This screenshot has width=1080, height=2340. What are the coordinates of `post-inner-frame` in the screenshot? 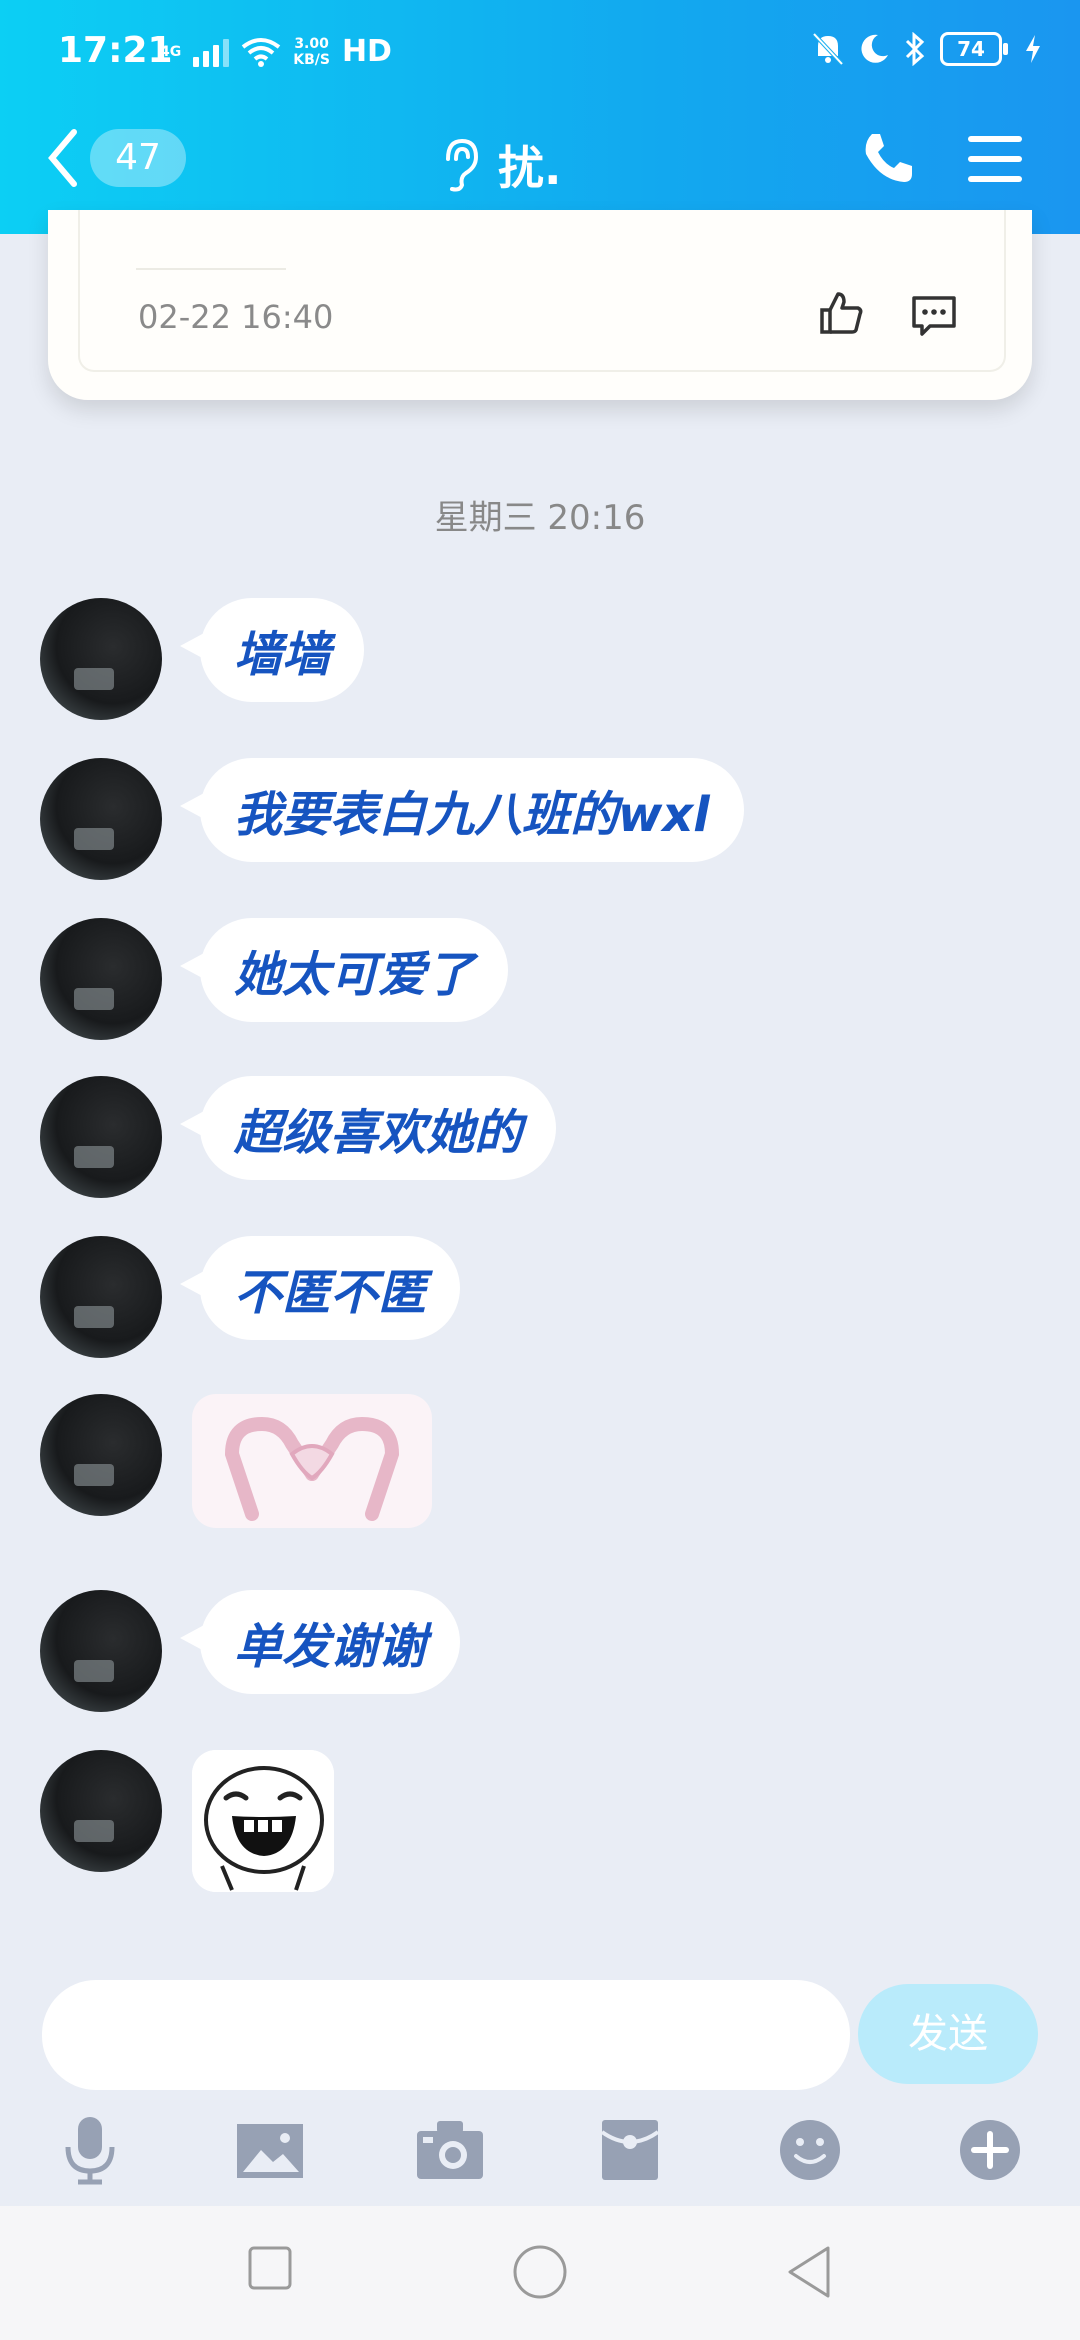 It's located at (542, 291).